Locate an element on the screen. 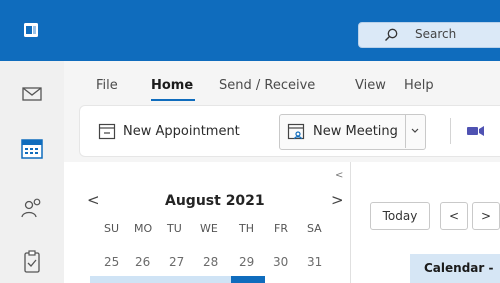  search-icon is located at coordinates (391, 34).